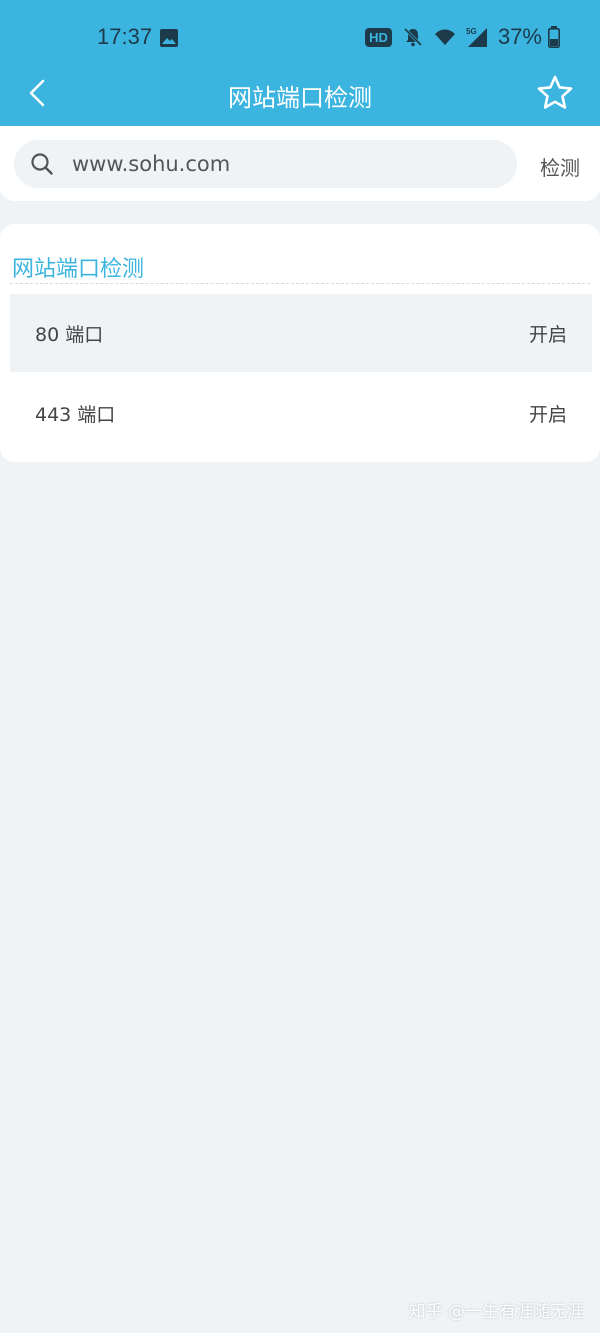 This screenshot has height=1333, width=600. What do you see at coordinates (301, 413) in the screenshot?
I see `port-row-443: 443 端口 开启` at bounding box center [301, 413].